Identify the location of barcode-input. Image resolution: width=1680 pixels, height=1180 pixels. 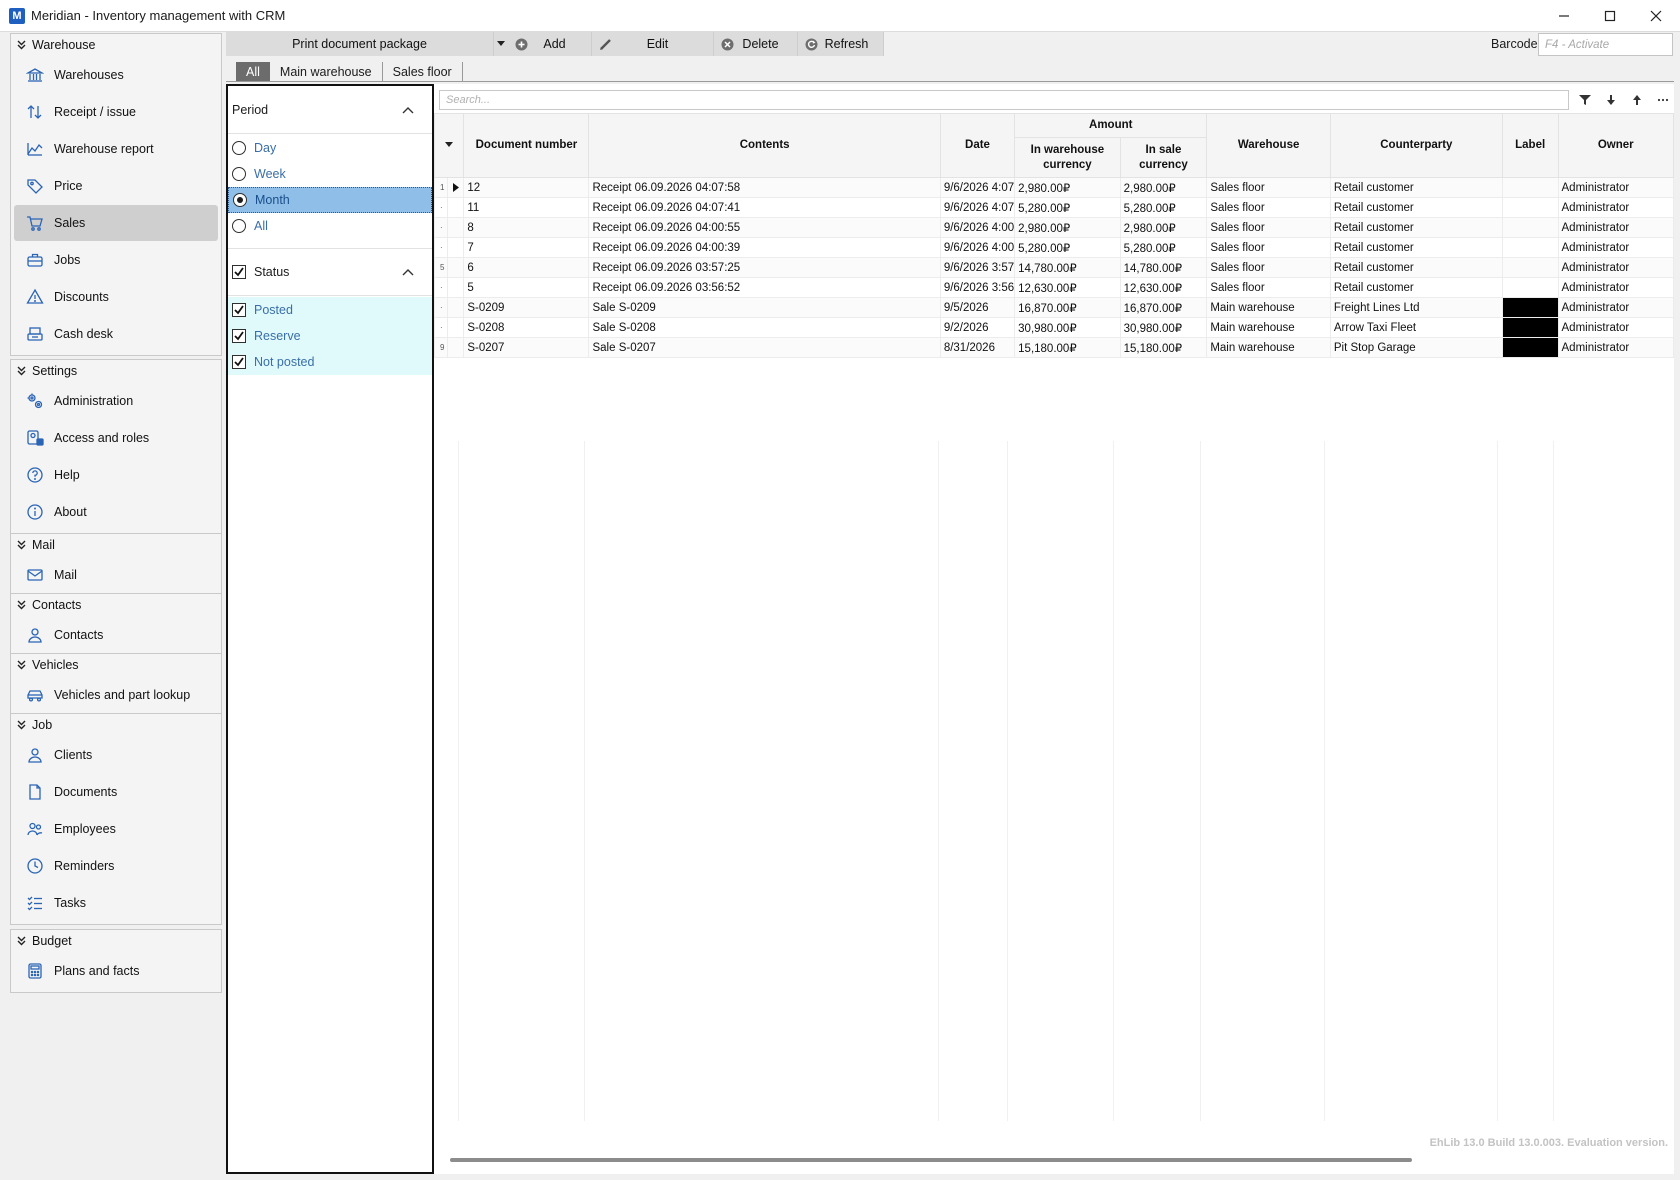
(1605, 44).